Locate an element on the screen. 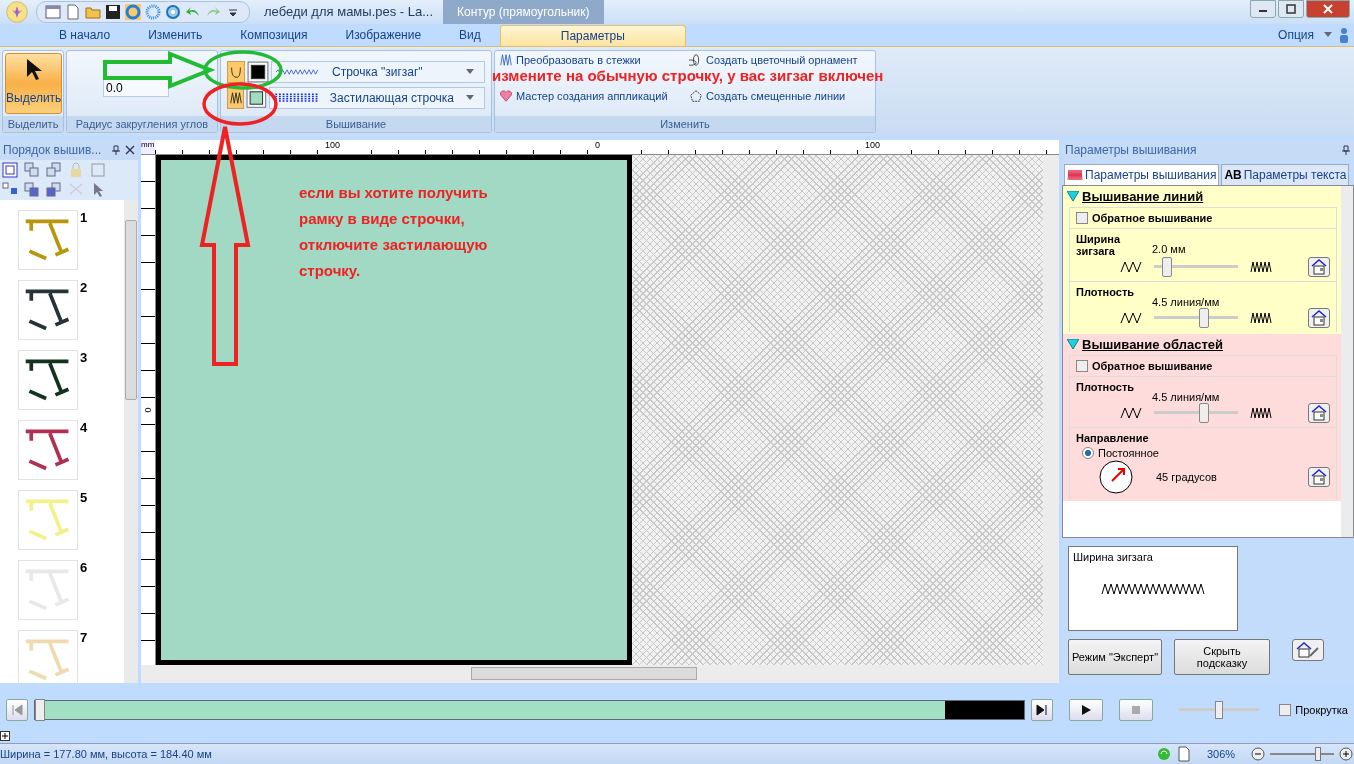  expand-icon is located at coordinates (5, 736).